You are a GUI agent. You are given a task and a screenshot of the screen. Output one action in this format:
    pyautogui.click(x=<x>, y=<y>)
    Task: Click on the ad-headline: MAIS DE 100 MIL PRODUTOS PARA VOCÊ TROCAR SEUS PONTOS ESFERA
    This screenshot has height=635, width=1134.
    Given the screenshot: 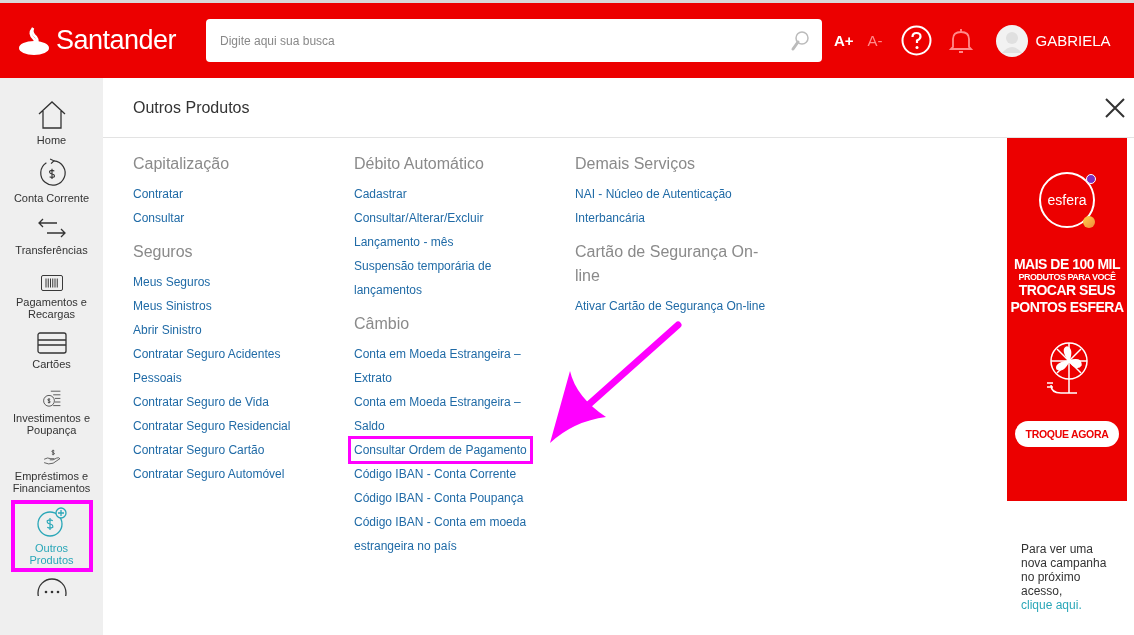 What is the action you would take?
    pyautogui.click(x=1067, y=285)
    